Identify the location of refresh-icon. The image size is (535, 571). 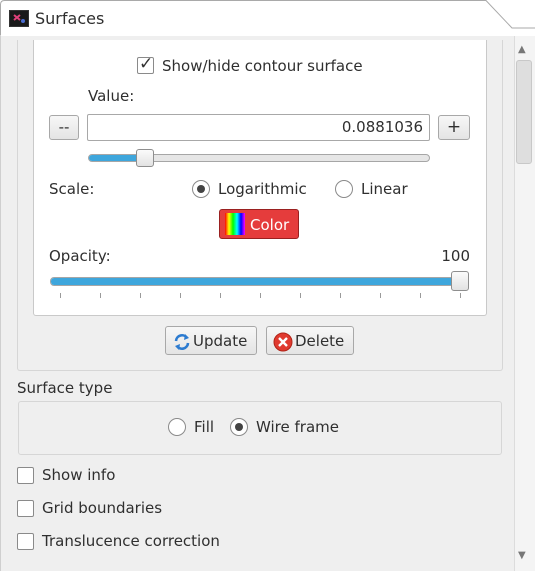
(182, 342).